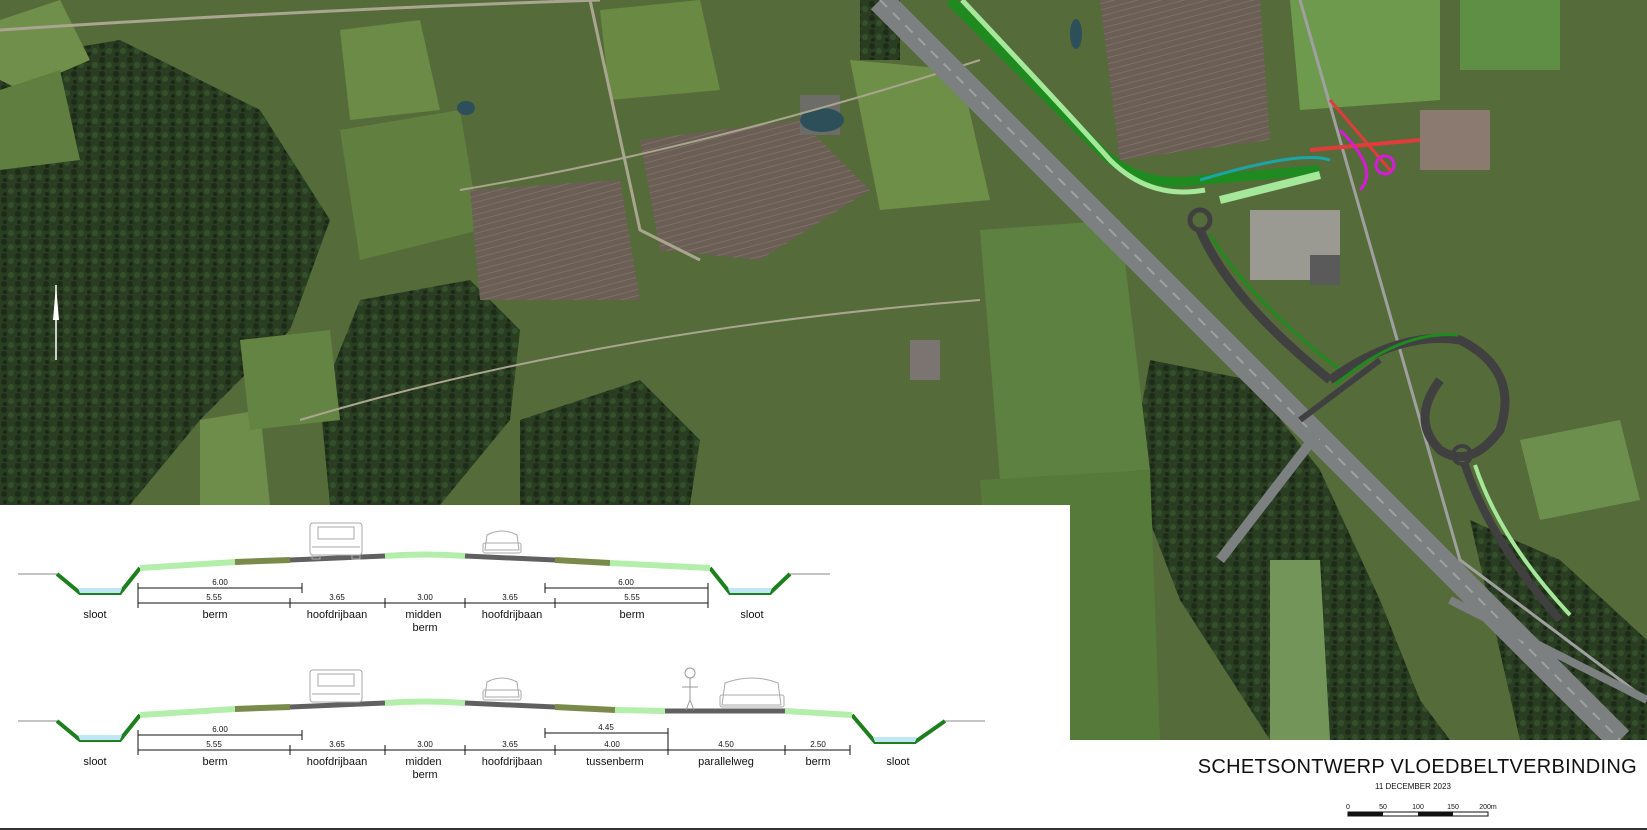 This screenshot has width=1647, height=830. I want to click on dim-top-2: 6.00, so click(626, 582).